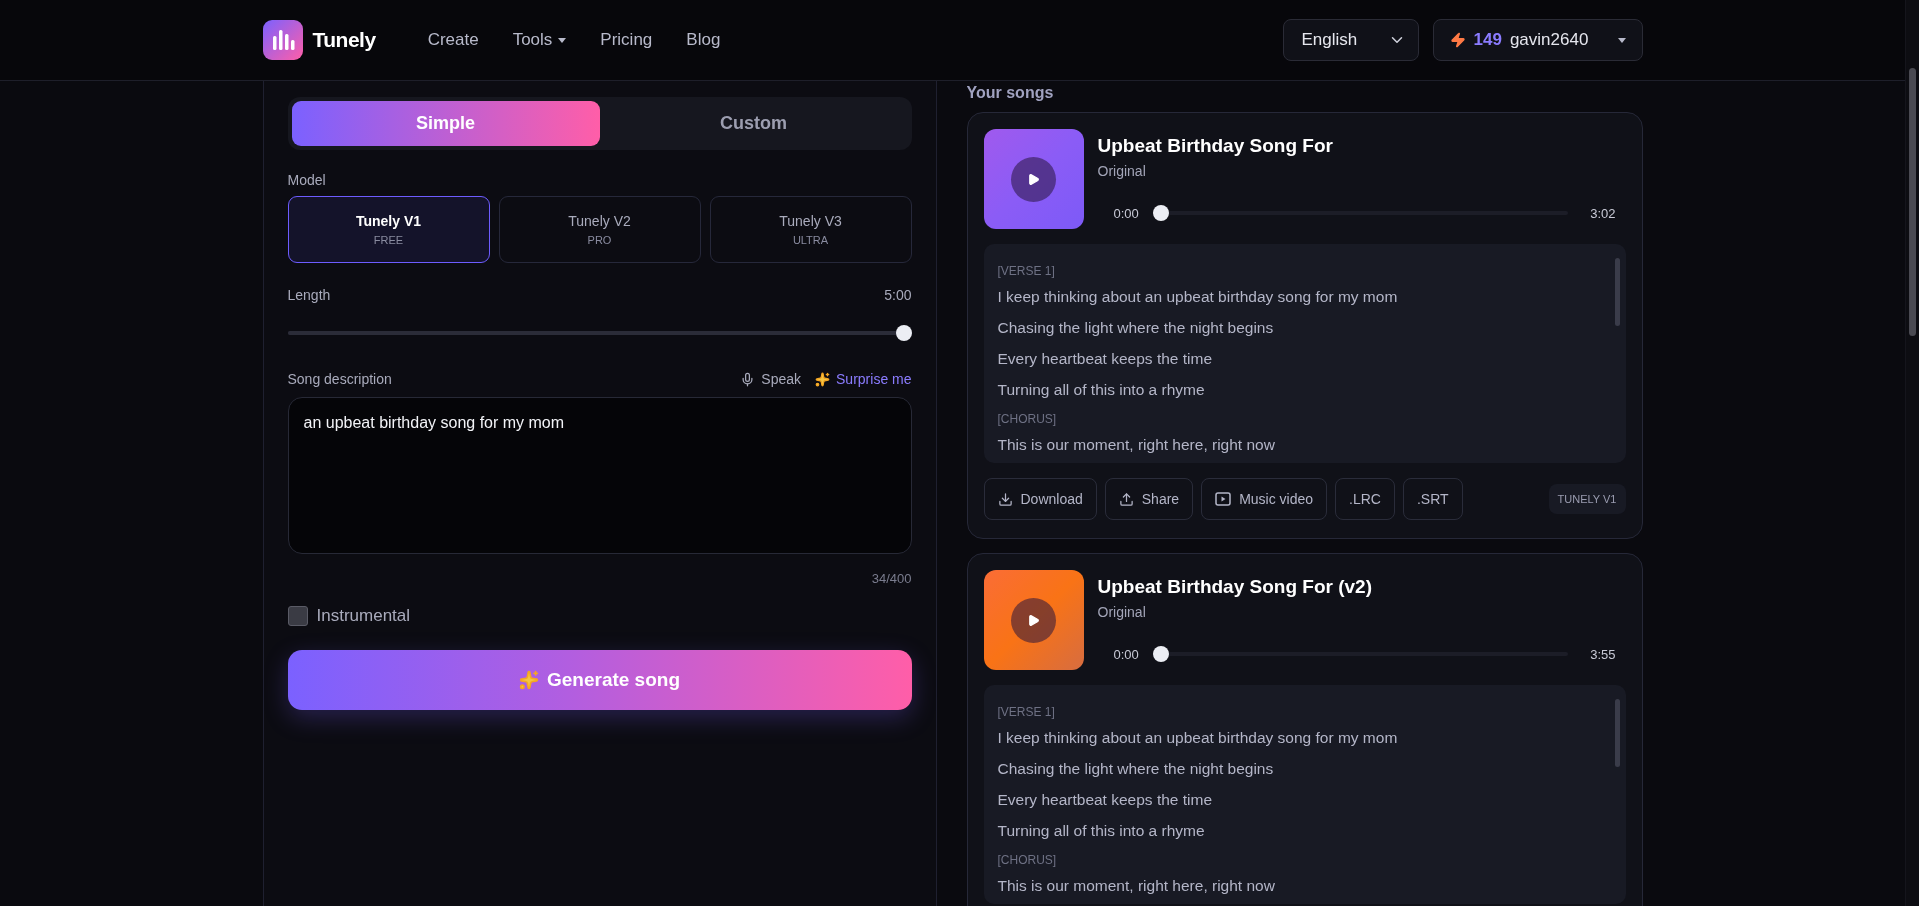 The image size is (1919, 906). What do you see at coordinates (1215, 146) in the screenshot?
I see `song-title: Upbeat Birthday Song For` at bounding box center [1215, 146].